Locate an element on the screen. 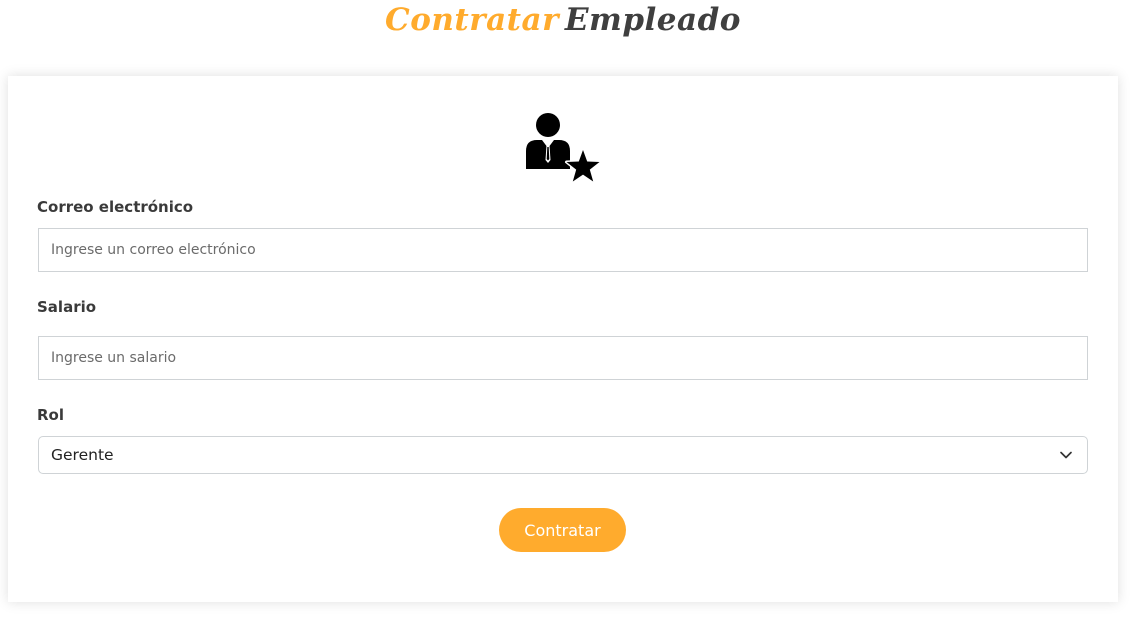  role-label: Rol is located at coordinates (50, 415).